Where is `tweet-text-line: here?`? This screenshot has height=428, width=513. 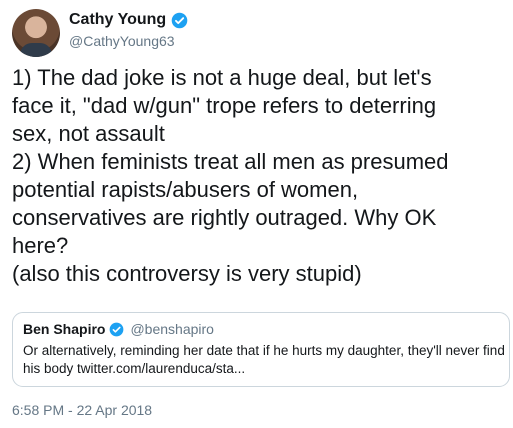 tweet-text-line: here? is located at coordinates (40, 245).